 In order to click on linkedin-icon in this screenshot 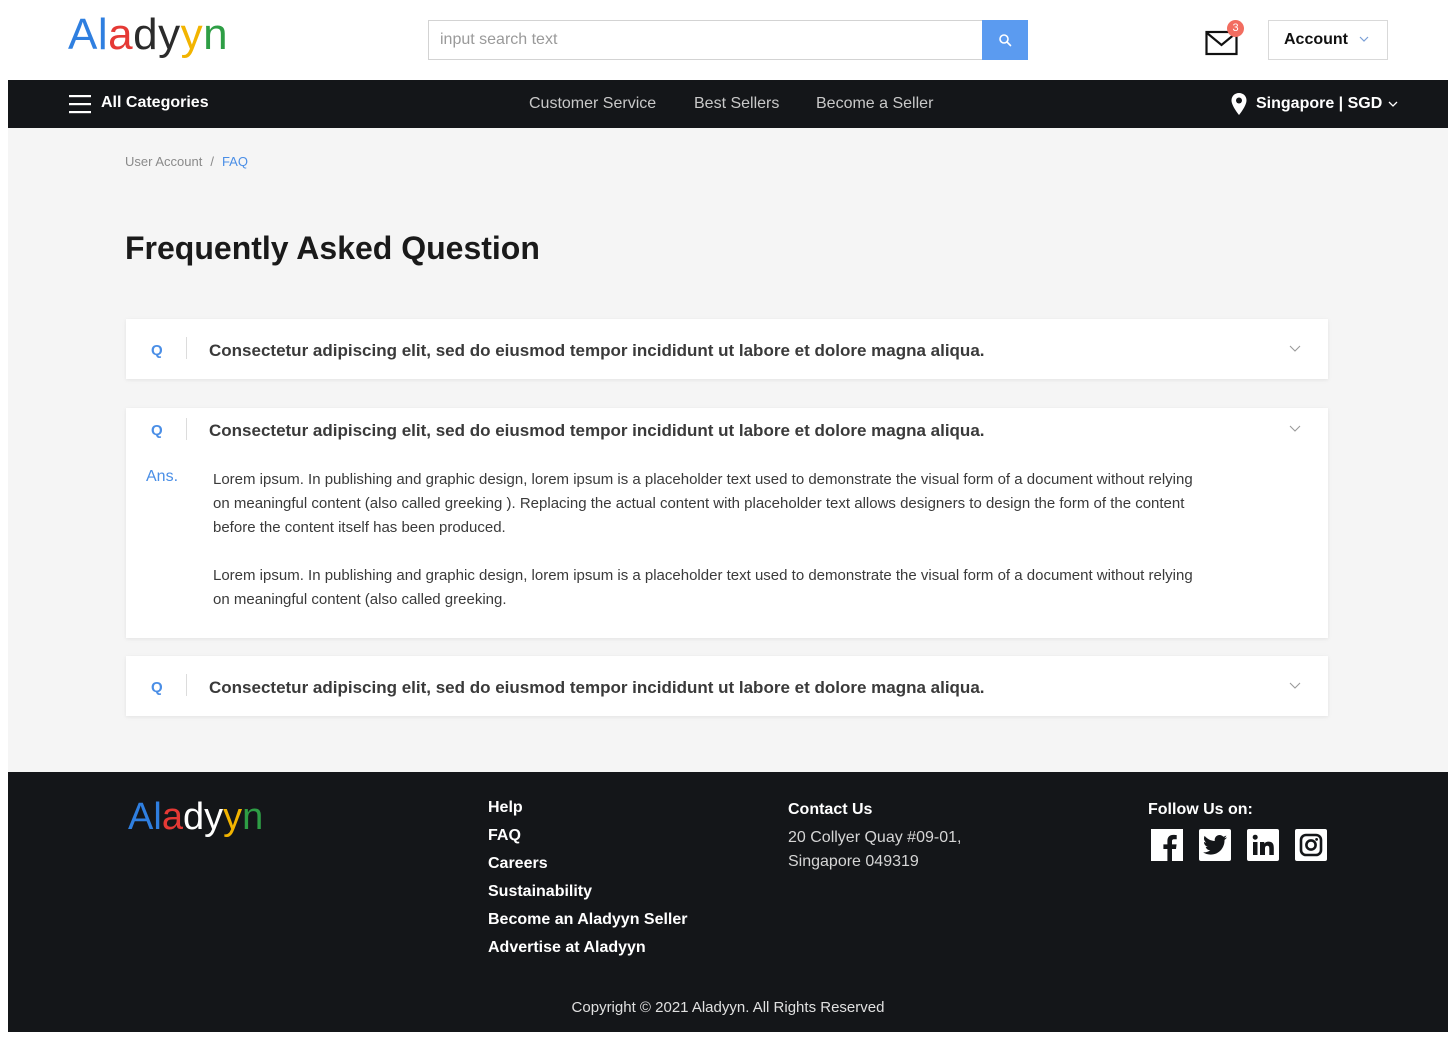, I will do `click(1263, 845)`.